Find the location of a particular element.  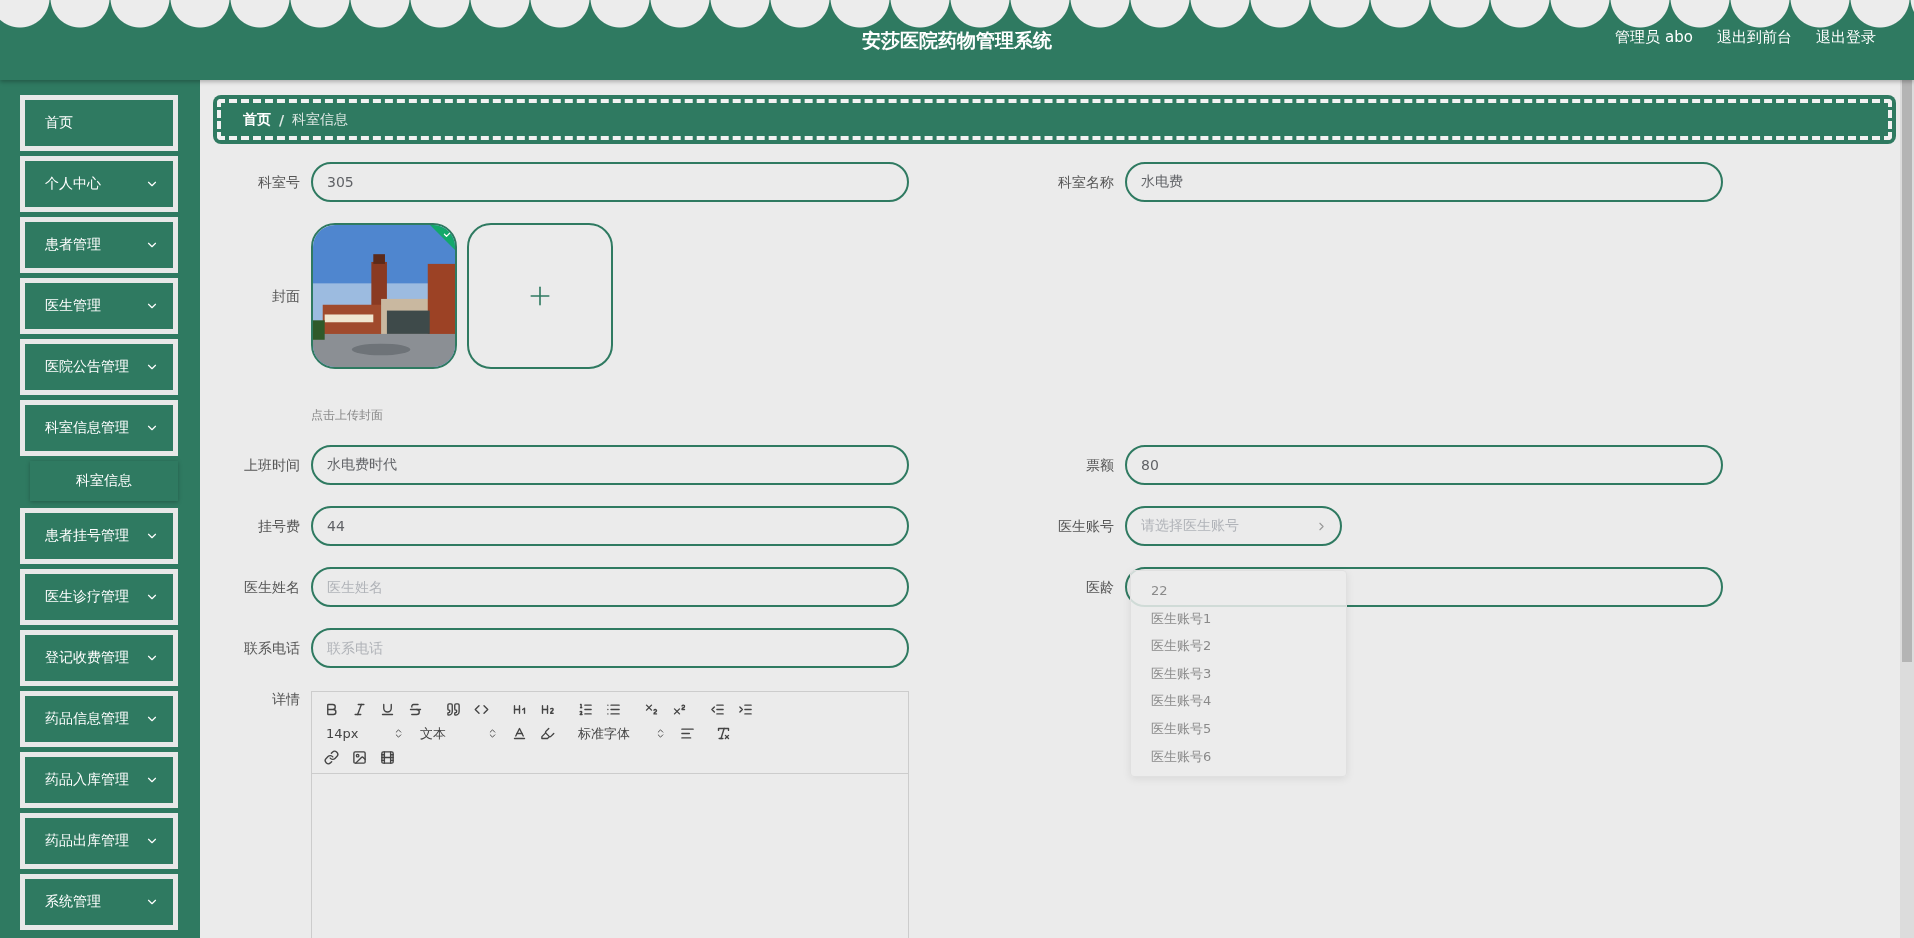

input-field: 305 is located at coordinates (610, 182).